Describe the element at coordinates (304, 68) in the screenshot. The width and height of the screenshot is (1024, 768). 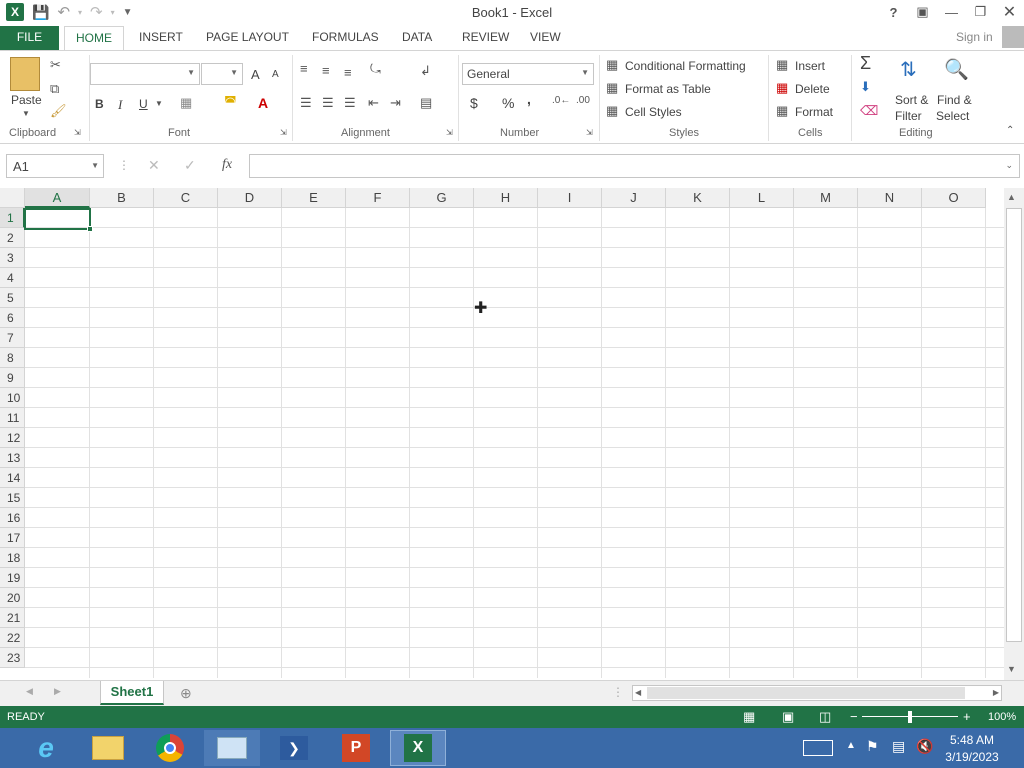
I see `top-align-icon: ≡` at that location.